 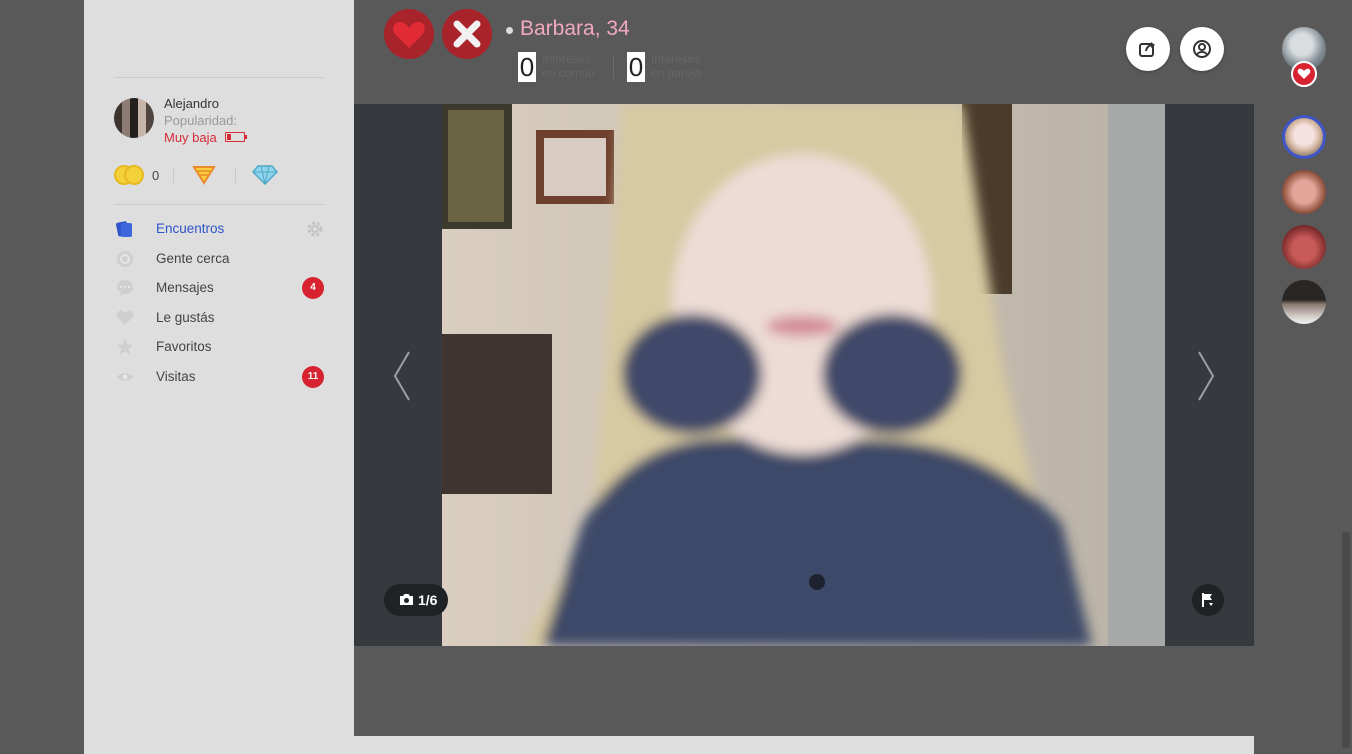 I want to click on profile-name-age: Barbara, 34, so click(x=575, y=29).